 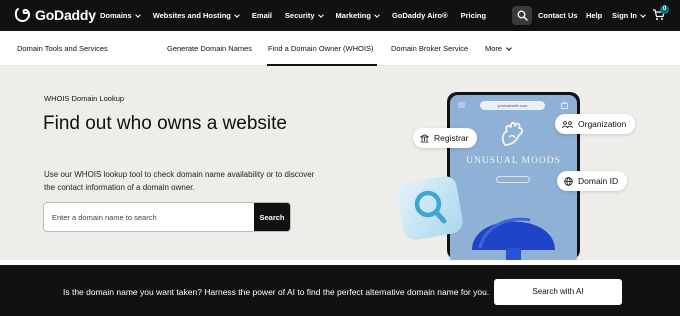 I want to click on nav-label: Pricing, so click(x=473, y=15).